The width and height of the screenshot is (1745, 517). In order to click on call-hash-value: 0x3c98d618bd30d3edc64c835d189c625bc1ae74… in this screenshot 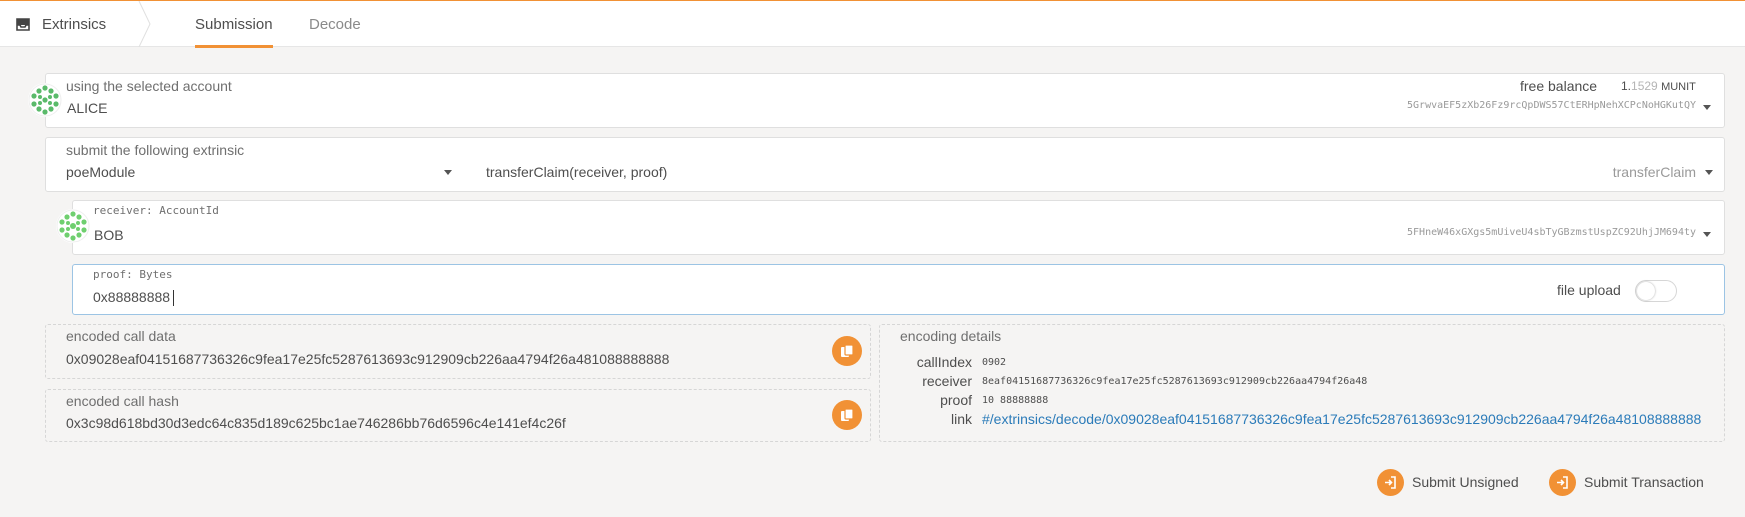, I will do `click(316, 423)`.